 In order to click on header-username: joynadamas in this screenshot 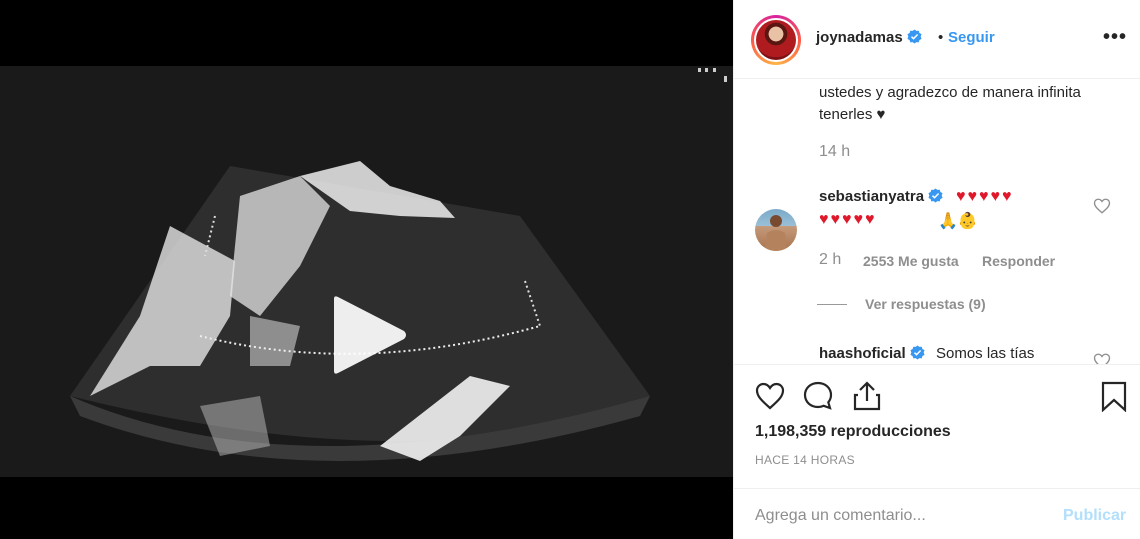, I will do `click(869, 37)`.